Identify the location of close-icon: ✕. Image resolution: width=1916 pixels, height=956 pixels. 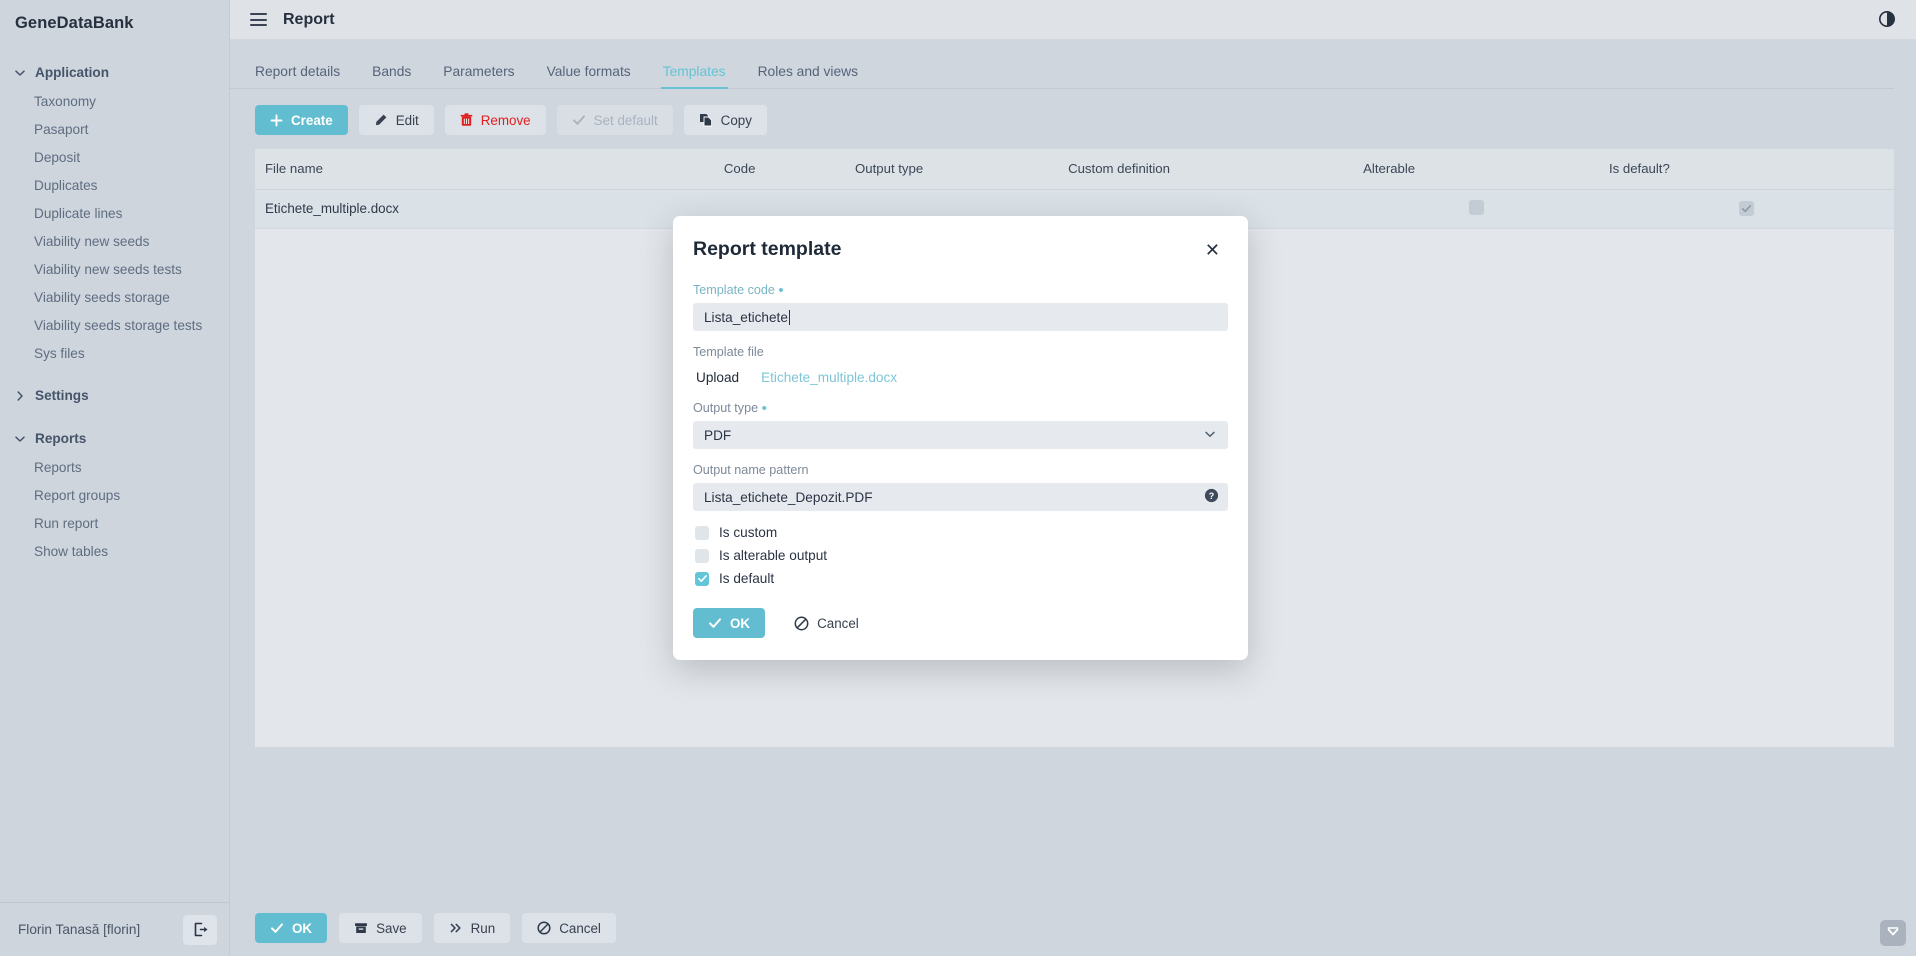
(1212, 250).